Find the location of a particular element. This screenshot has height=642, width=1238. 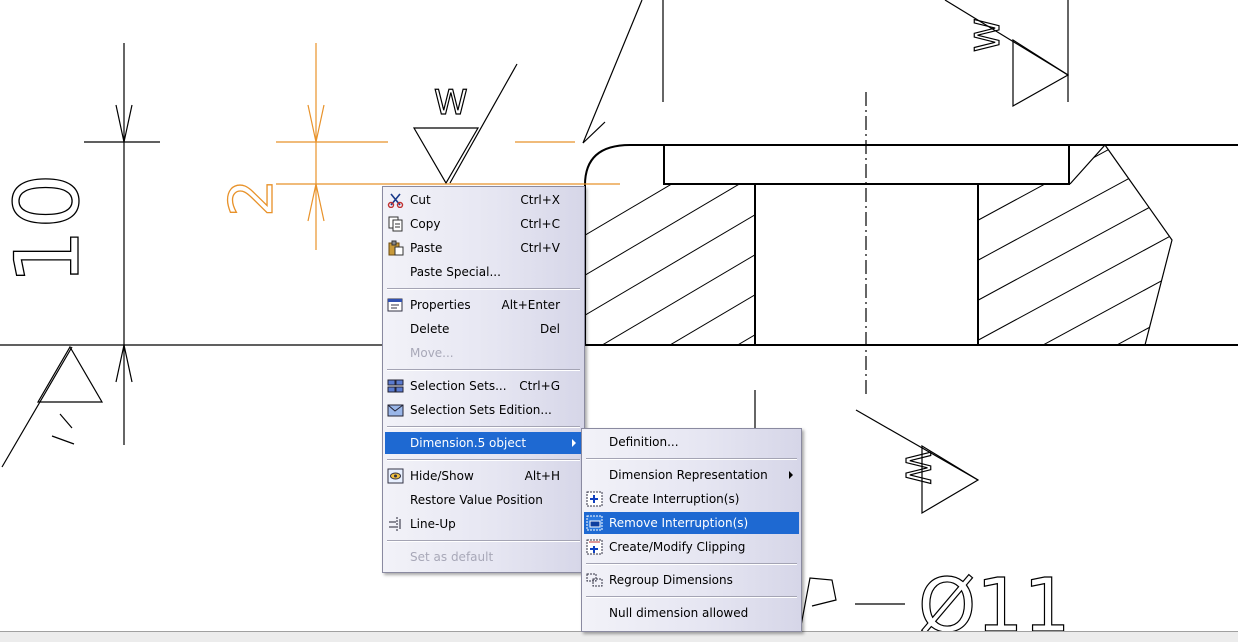

menu-item-label: Dimension.5 object is located at coordinates (468, 443).